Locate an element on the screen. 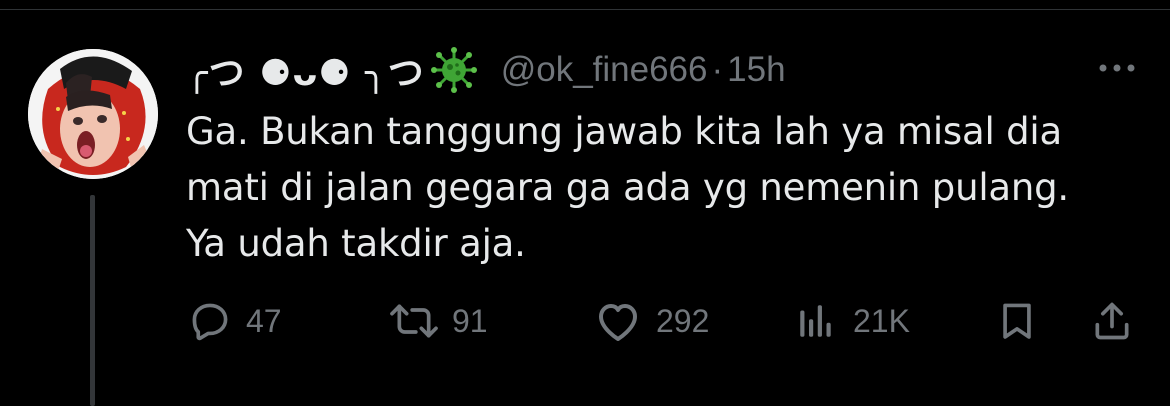 This screenshot has width=1170, height=406. more-horizontal-icon is located at coordinates (1117, 68).